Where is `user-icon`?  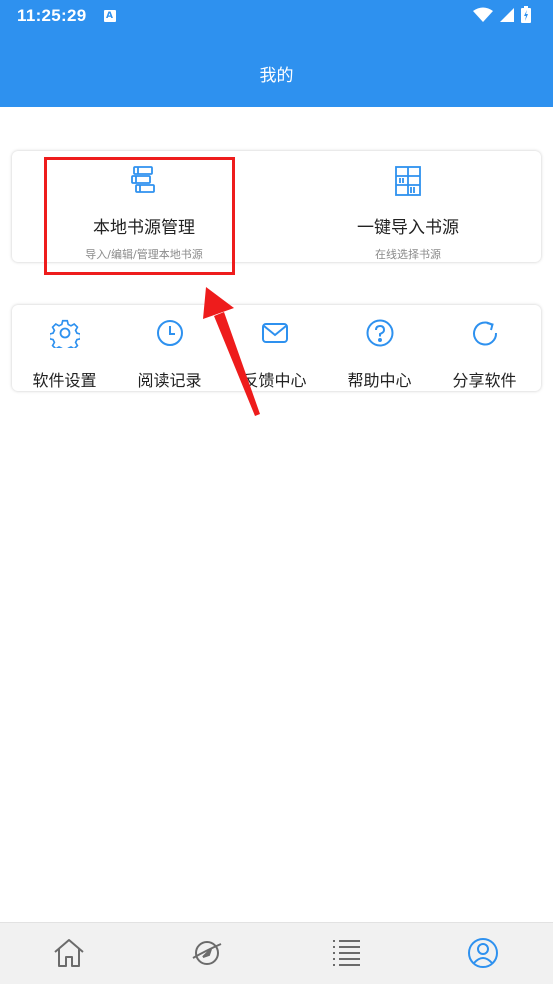
user-icon is located at coordinates (483, 953).